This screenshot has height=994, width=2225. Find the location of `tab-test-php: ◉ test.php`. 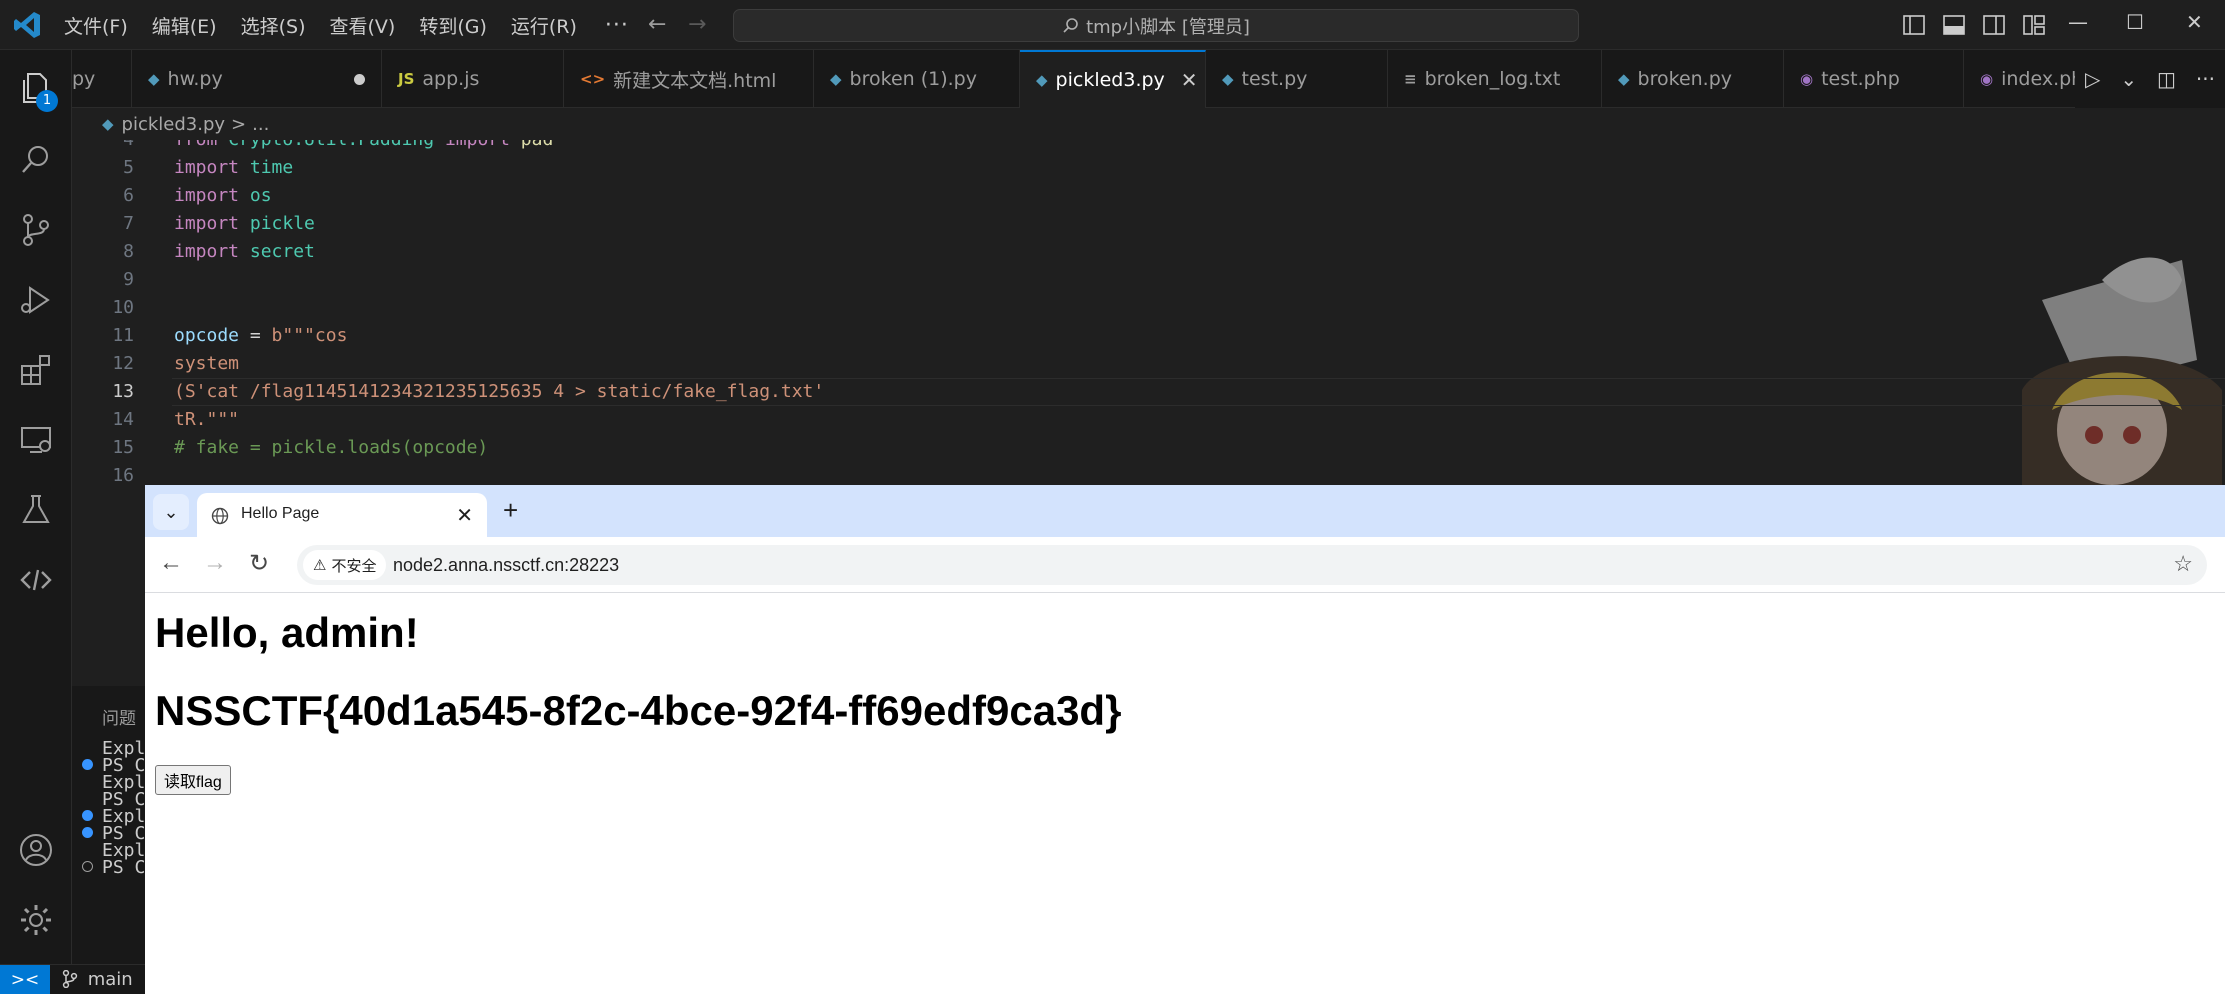

tab-test-php: ◉ test.php is located at coordinates (1874, 79).